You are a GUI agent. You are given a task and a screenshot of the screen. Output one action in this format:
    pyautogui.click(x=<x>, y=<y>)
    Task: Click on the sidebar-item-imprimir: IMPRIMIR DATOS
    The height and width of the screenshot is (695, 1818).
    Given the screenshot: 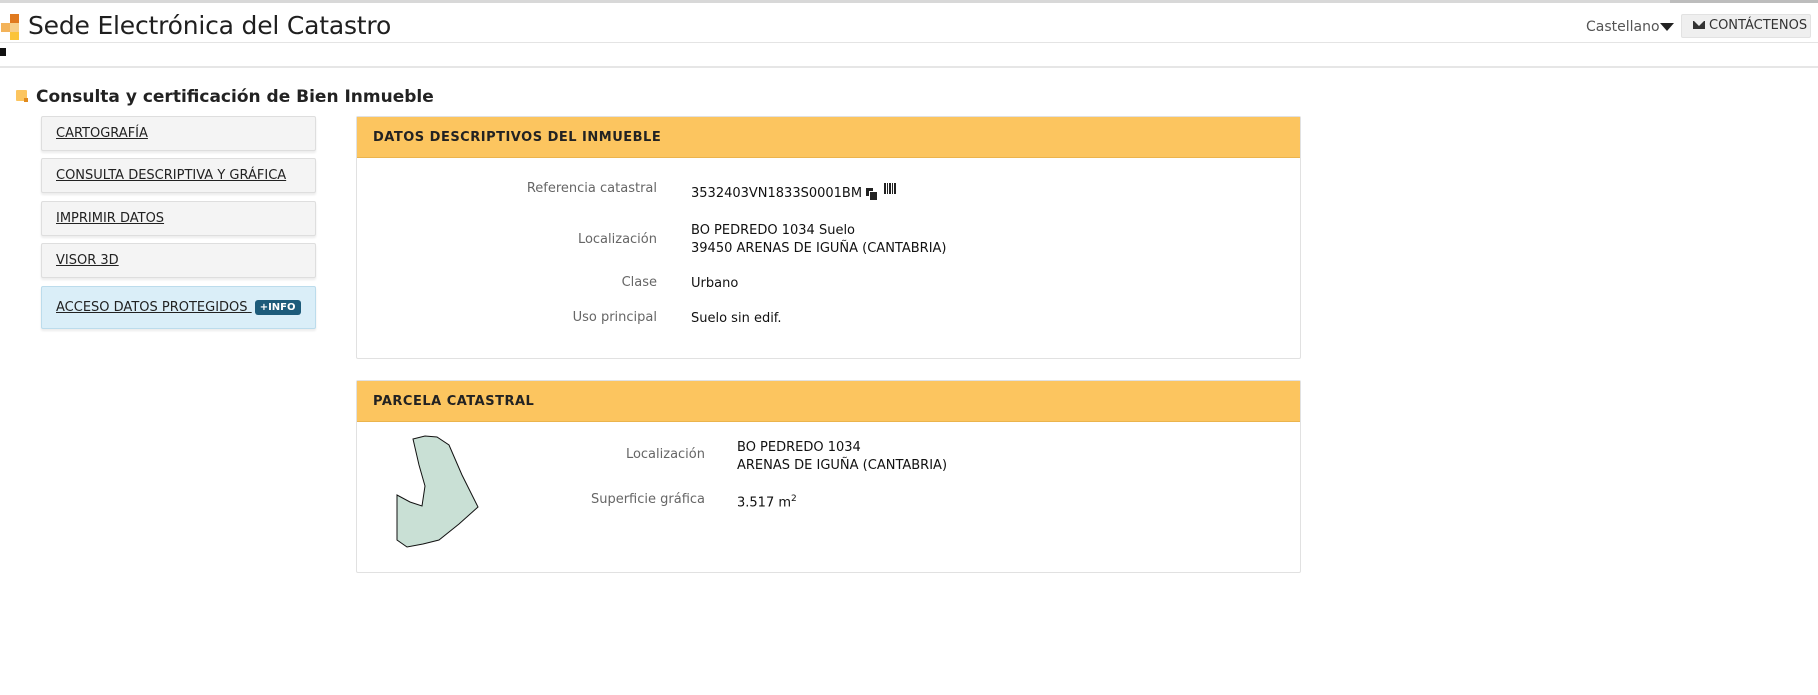 What is the action you would take?
    pyautogui.click(x=178, y=218)
    